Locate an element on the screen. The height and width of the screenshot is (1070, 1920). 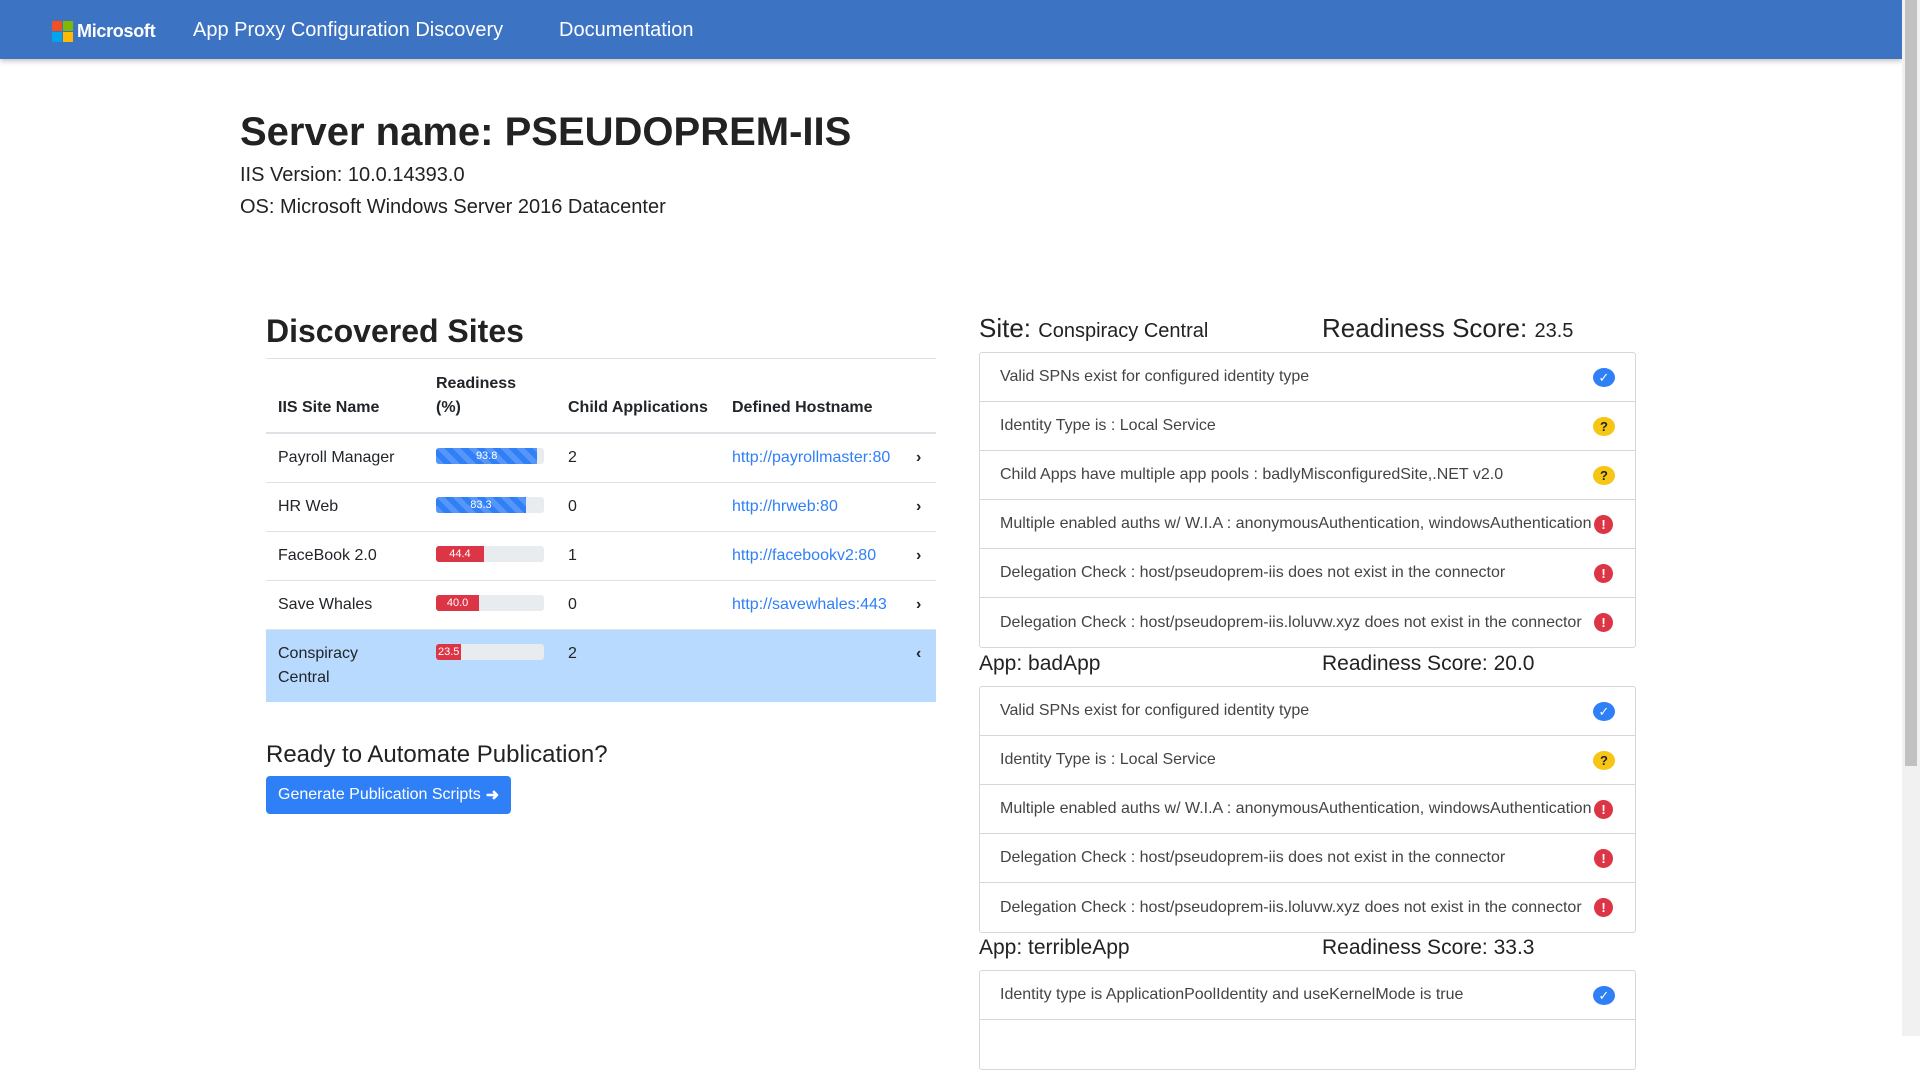
child-apps-cell: 1 is located at coordinates (638, 555).